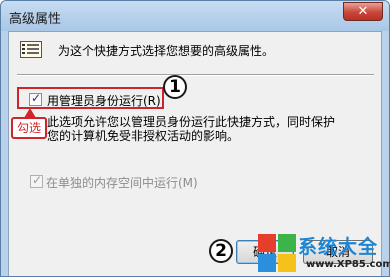  Describe the element at coordinates (122, 183) in the screenshot. I see `separate-memory-label: 在单独的内存空间中运行(M)` at that location.